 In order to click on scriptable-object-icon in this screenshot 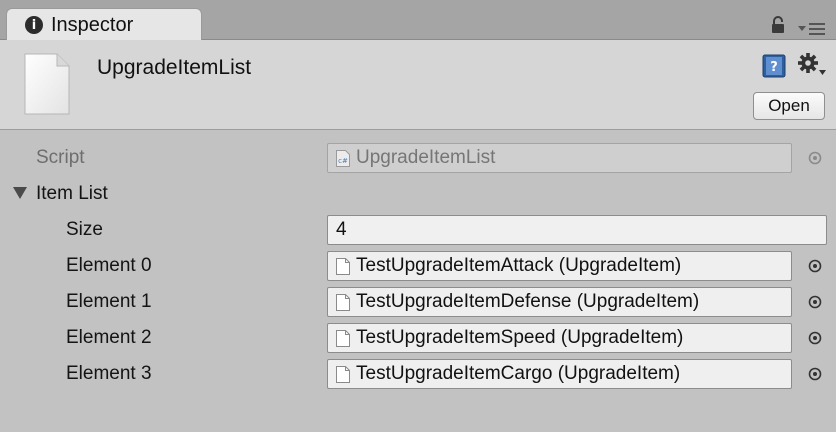, I will do `click(47, 84)`.